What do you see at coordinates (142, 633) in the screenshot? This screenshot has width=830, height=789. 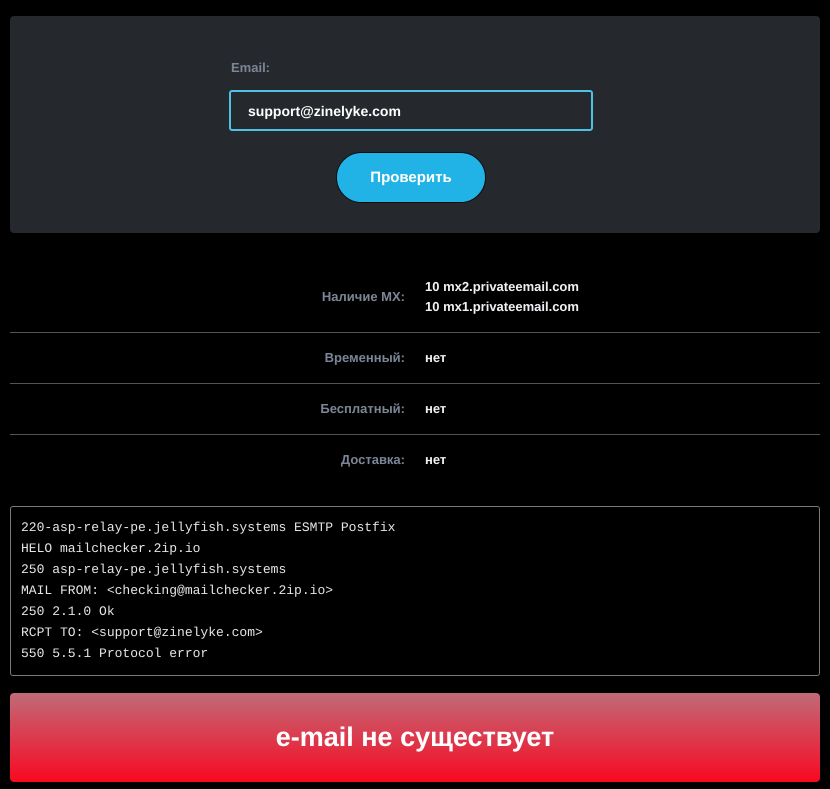 I see `log-line: RCPT TO: <support@zinelyke.com>` at bounding box center [142, 633].